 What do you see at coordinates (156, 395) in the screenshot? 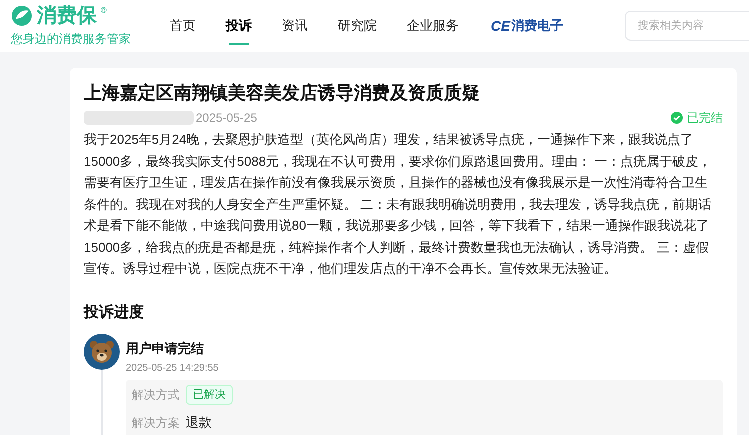
I see `field-label: 解决方式` at bounding box center [156, 395].